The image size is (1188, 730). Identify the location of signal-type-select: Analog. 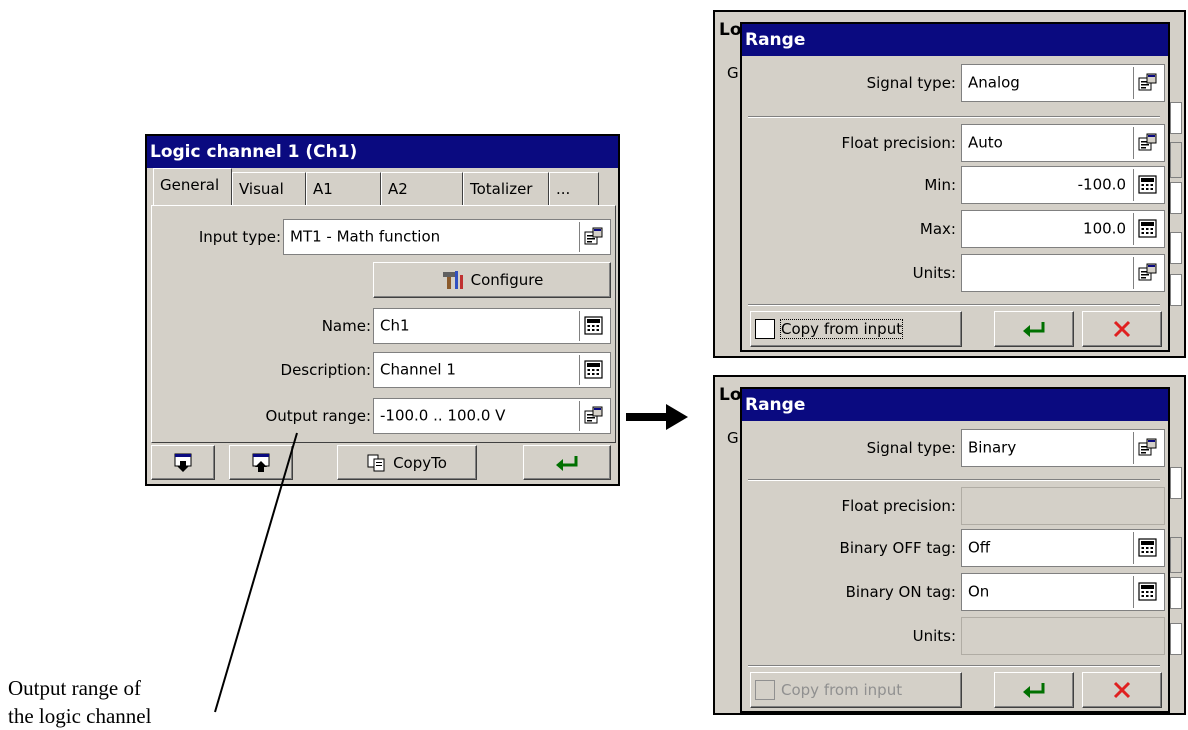
(1063, 83).